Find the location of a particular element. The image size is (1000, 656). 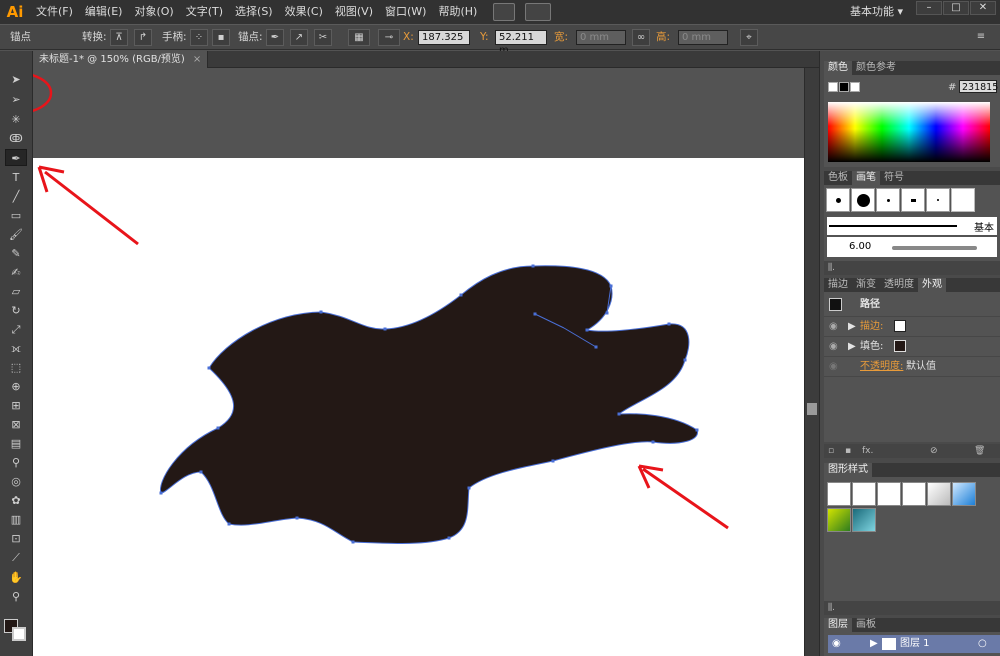

white-swatch is located at coordinates (855, 87).